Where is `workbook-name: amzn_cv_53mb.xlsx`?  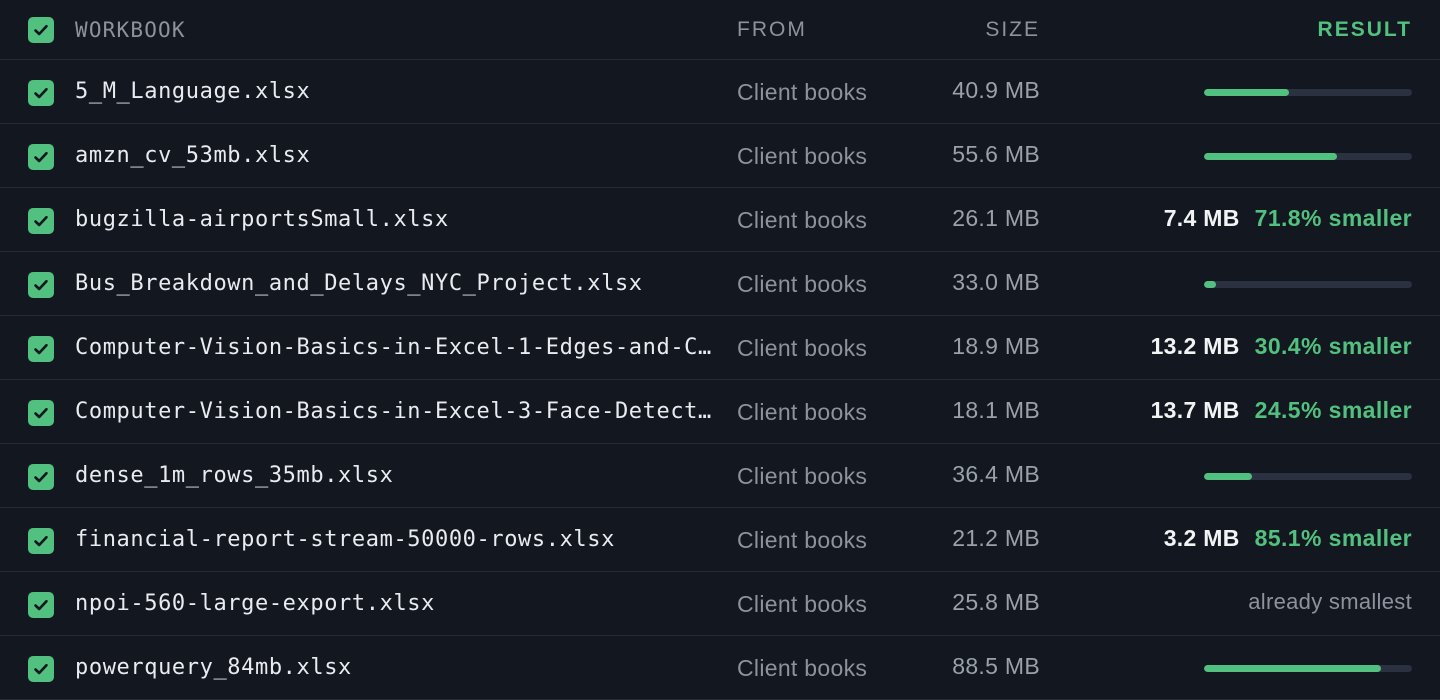
workbook-name: amzn_cv_53mb.xlsx is located at coordinates (395, 156).